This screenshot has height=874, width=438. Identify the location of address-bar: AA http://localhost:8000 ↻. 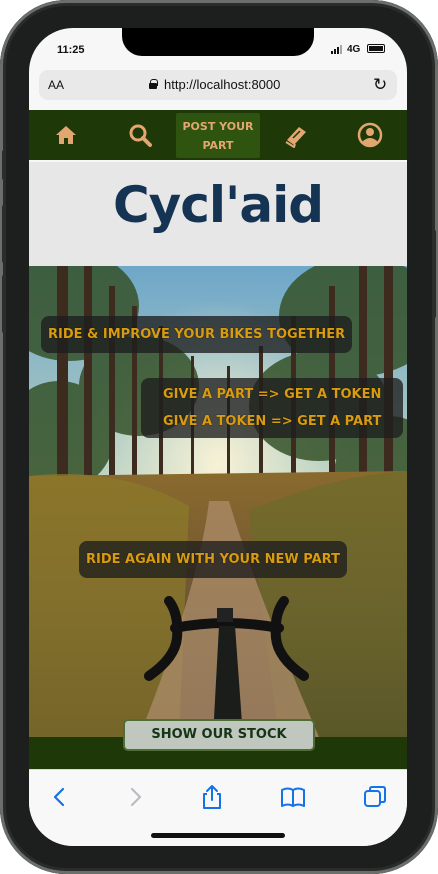
(218, 85).